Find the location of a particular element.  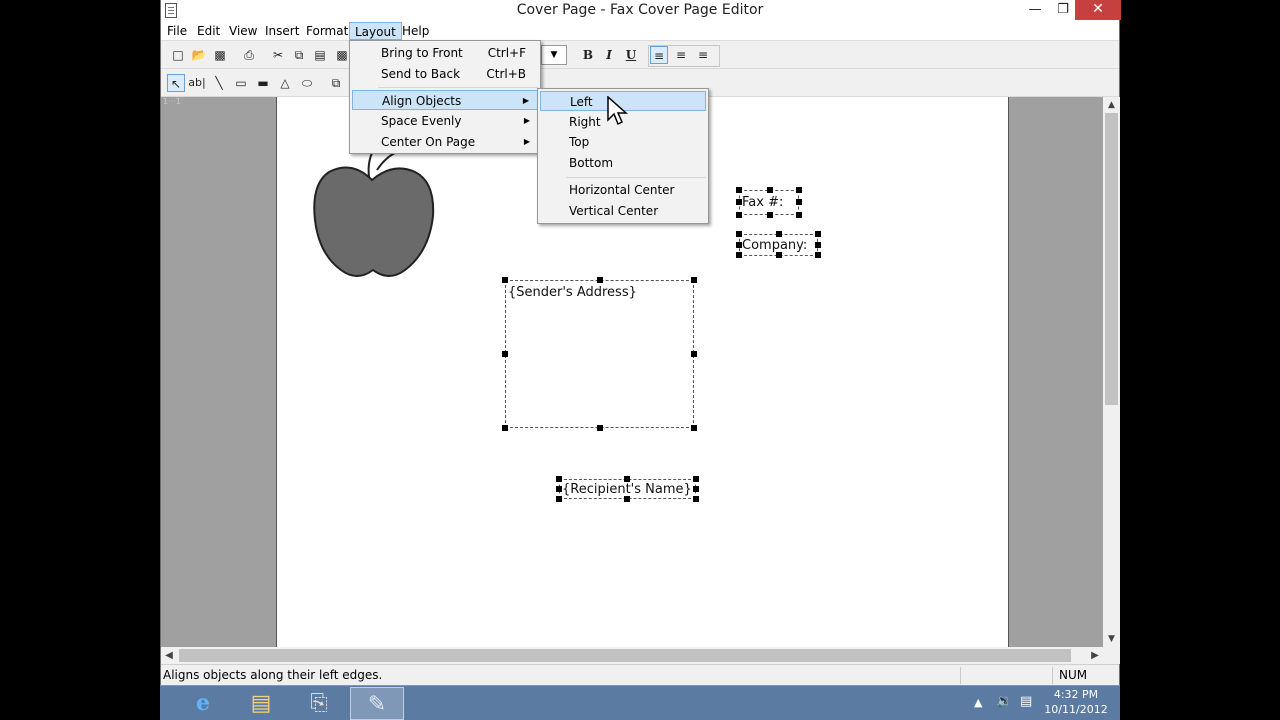

cover-page-editor-taskbar-icon: ✎ is located at coordinates (377, 703).